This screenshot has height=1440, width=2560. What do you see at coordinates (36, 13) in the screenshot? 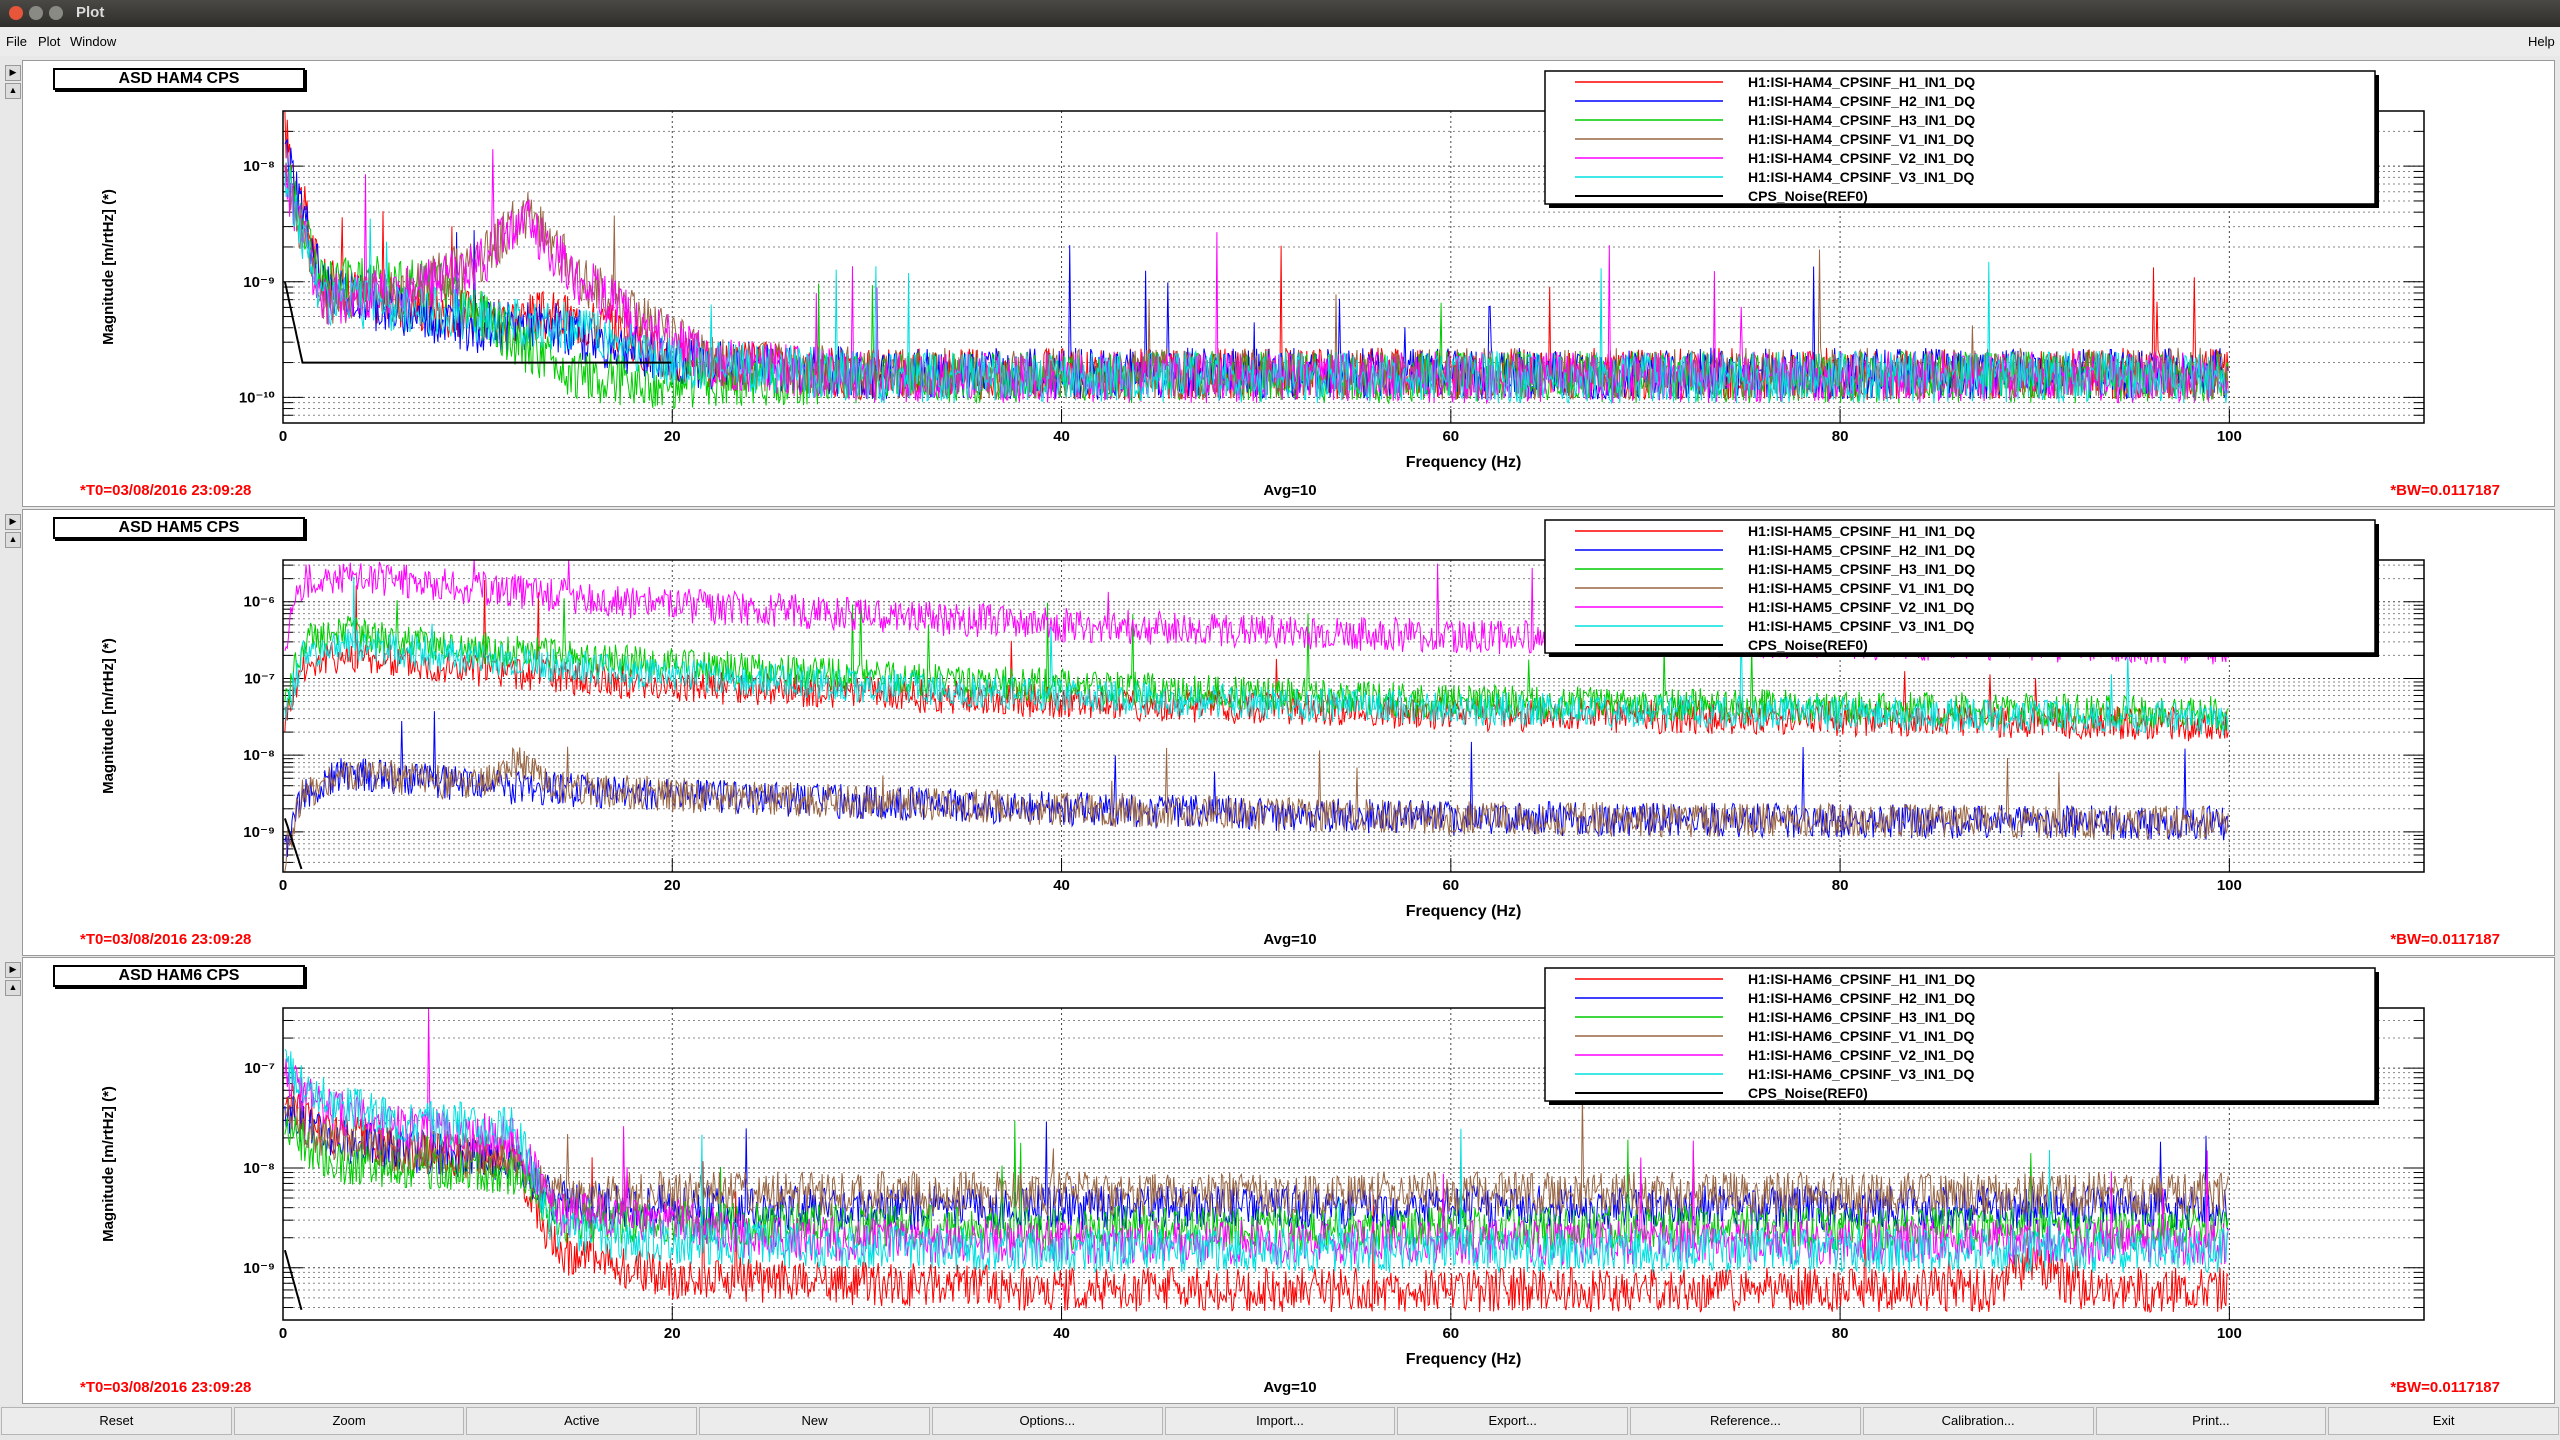
I see `minimize-window-button` at bounding box center [36, 13].